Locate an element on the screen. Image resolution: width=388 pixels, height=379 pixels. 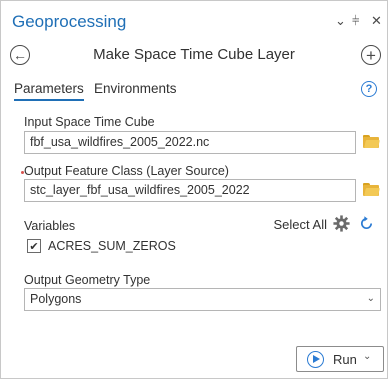
output-fc-field: stc_layer_fbf_usa_wildfires_2005_2022 is located at coordinates (190, 190).